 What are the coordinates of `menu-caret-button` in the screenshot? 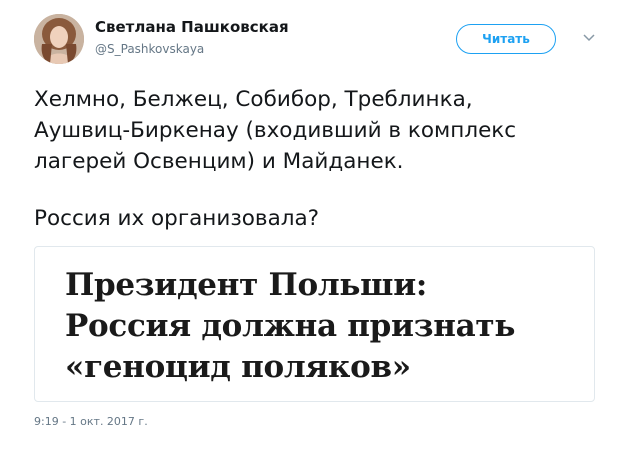 It's located at (589, 38).